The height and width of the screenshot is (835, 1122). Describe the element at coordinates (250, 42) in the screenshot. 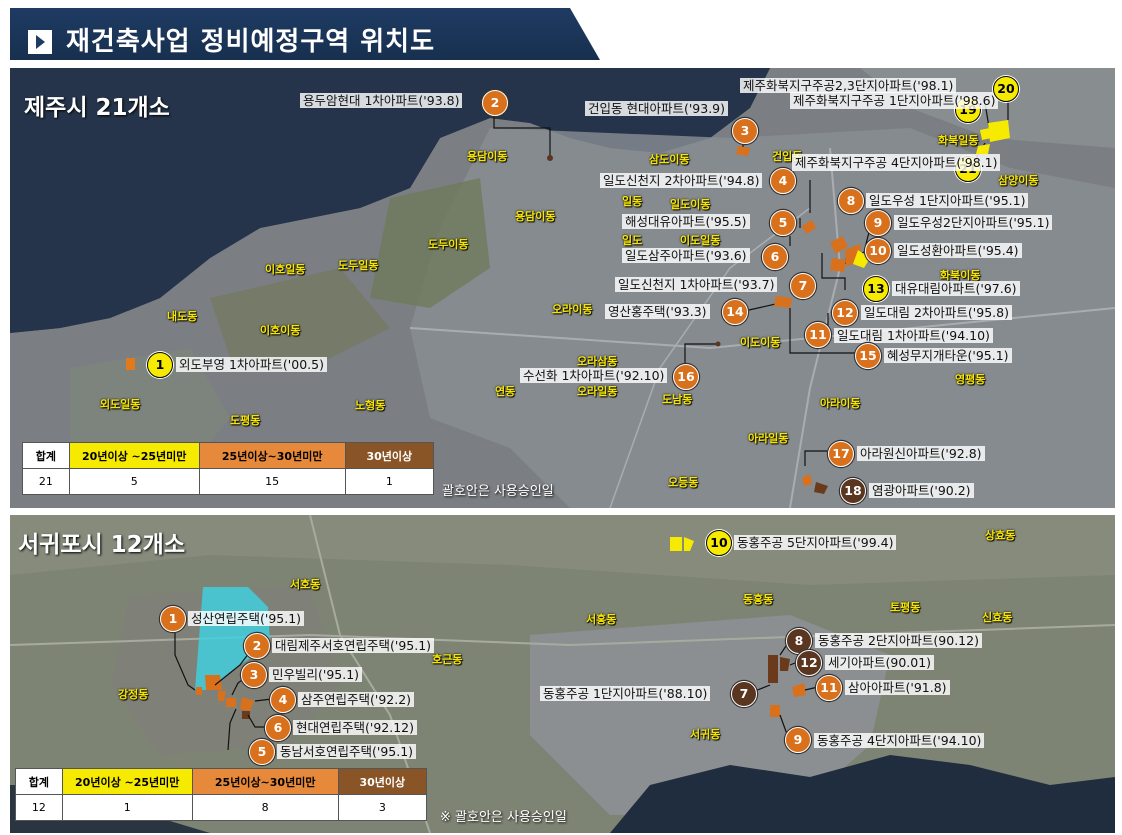

I see `page-title: 재건축사업 정비예정구역 위치도` at that location.